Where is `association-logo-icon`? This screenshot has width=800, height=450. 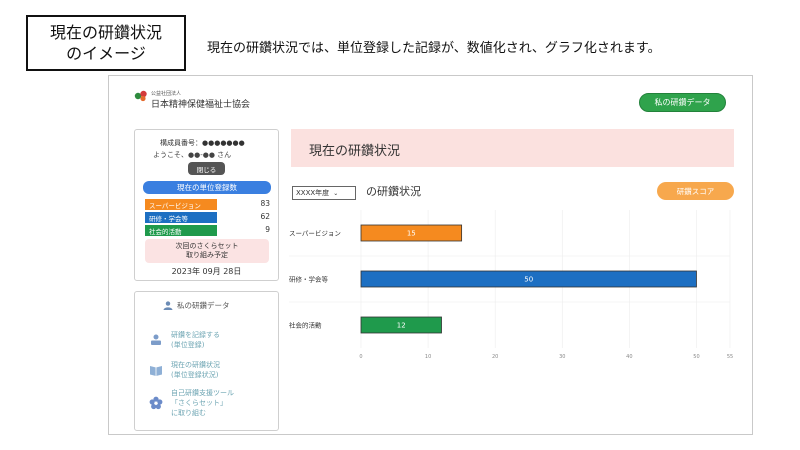 association-logo-icon is located at coordinates (140, 96).